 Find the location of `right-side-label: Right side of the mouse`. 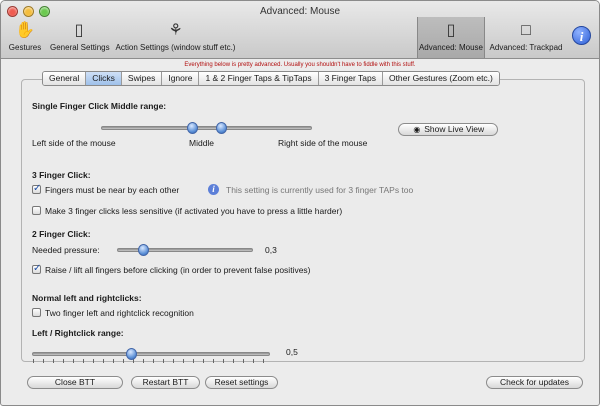

right-side-label: Right side of the mouse is located at coordinates (323, 143).